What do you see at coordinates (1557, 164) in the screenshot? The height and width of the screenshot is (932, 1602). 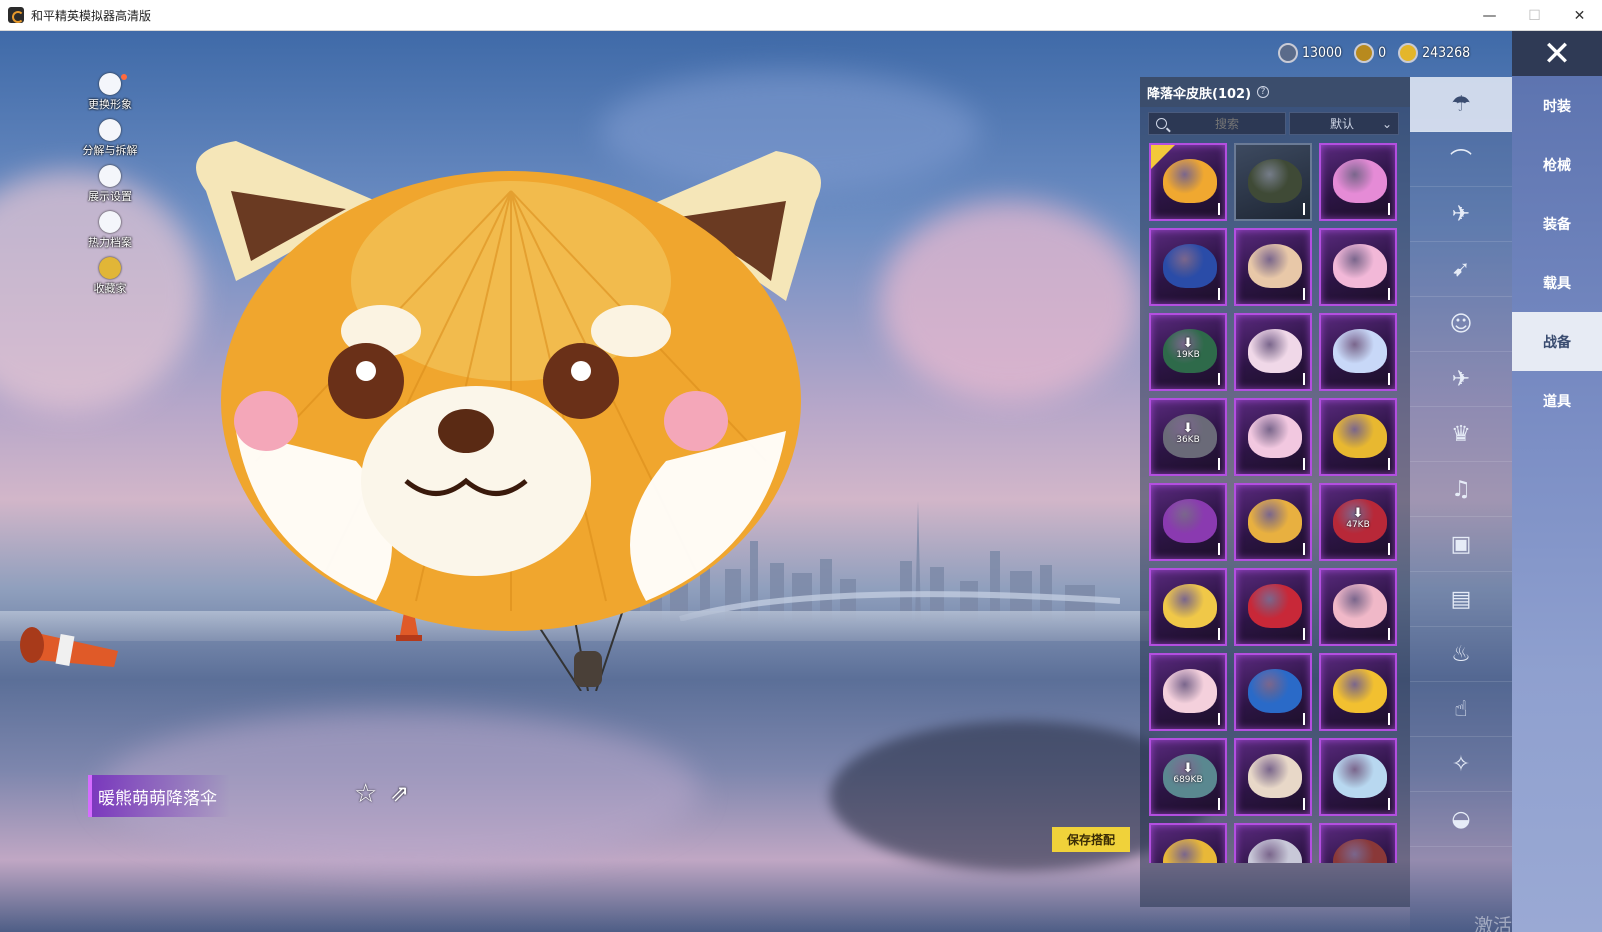 I see `category-tab: 枪械` at bounding box center [1557, 164].